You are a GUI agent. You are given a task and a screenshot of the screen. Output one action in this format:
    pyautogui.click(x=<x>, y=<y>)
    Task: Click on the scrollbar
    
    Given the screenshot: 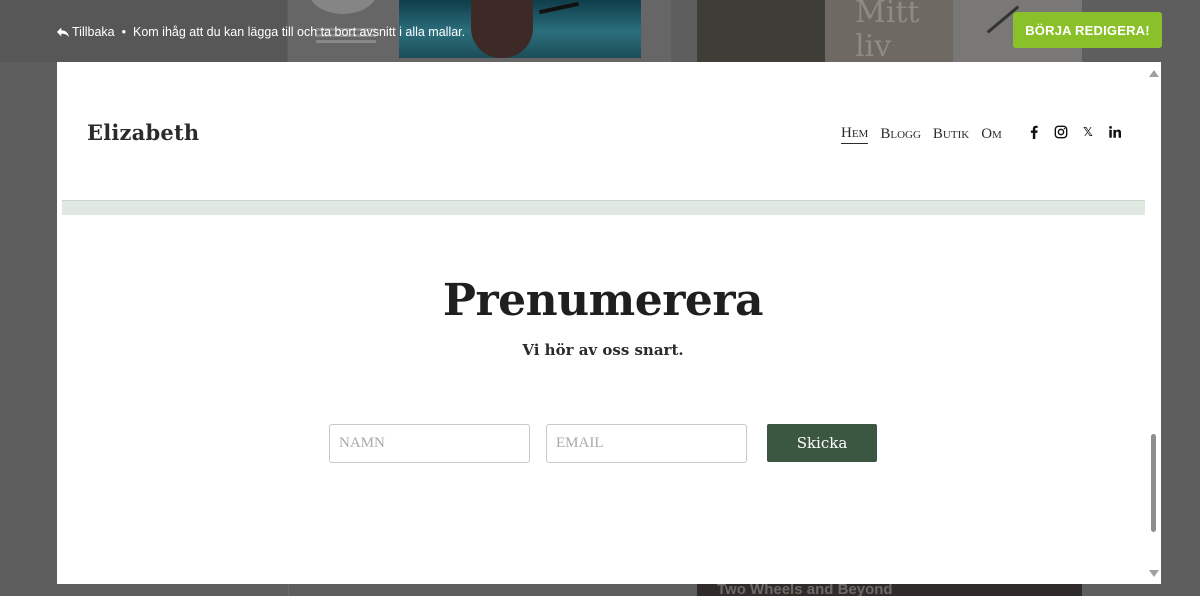 What is the action you would take?
    pyautogui.click(x=1153, y=323)
    